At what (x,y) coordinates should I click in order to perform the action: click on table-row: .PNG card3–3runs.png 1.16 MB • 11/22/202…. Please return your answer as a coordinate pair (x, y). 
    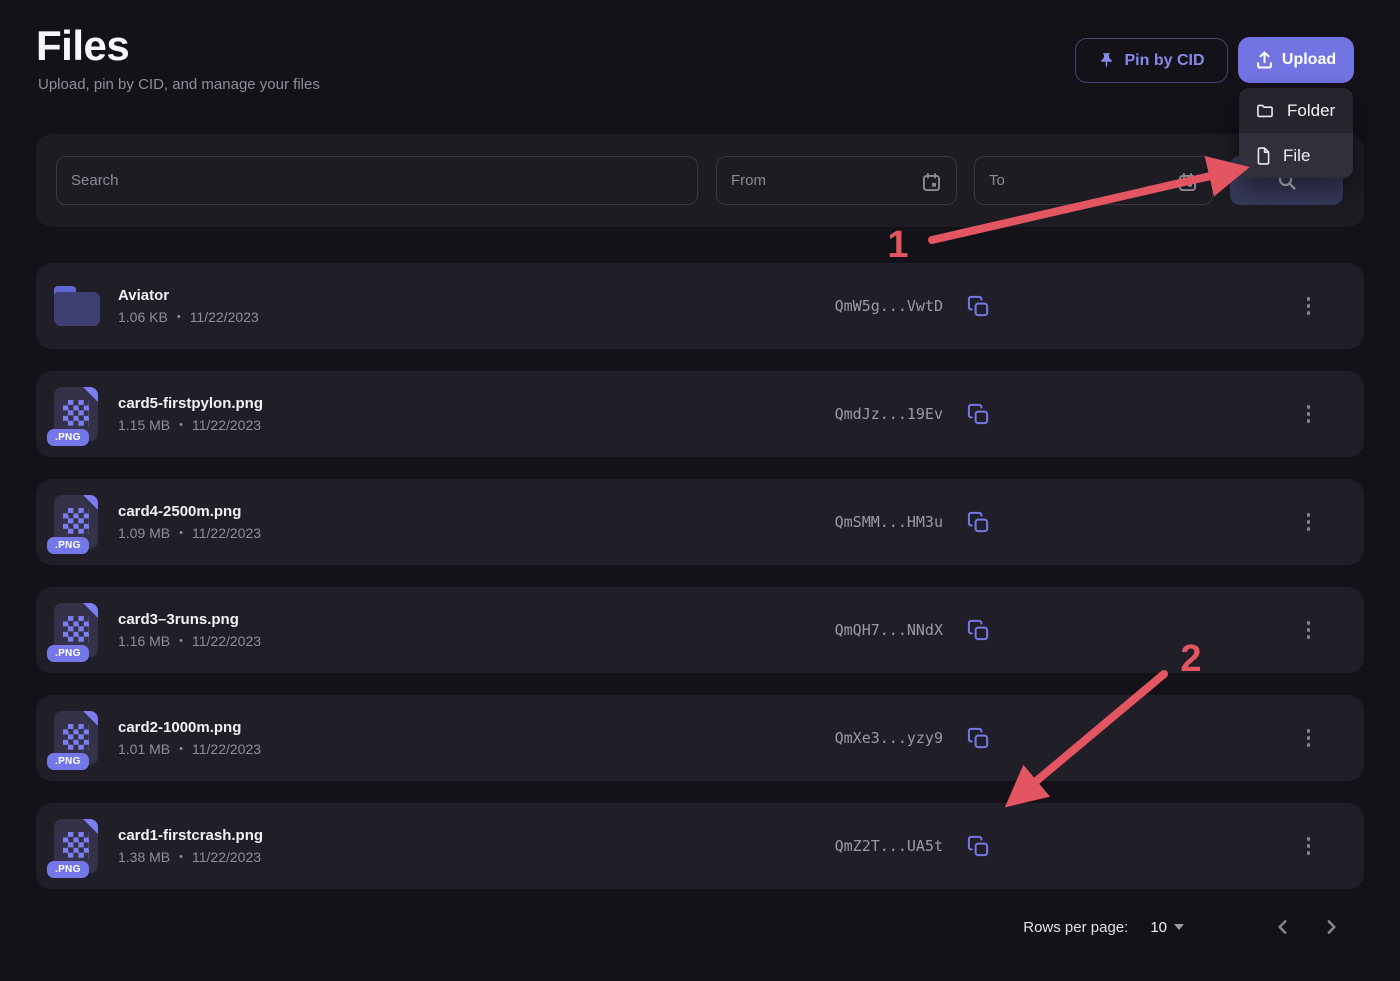
    Looking at the image, I should click on (700, 630).